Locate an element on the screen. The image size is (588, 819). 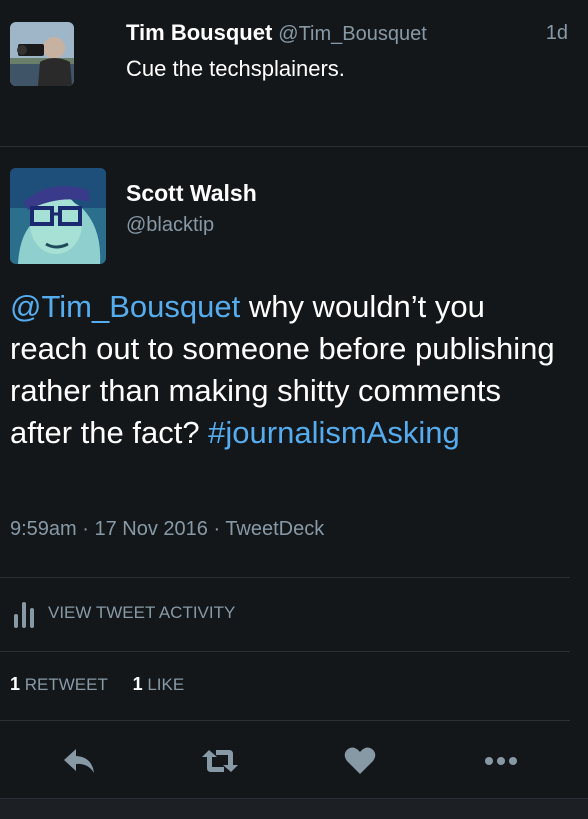
likes-stat: 1 LIKE is located at coordinates (158, 684).